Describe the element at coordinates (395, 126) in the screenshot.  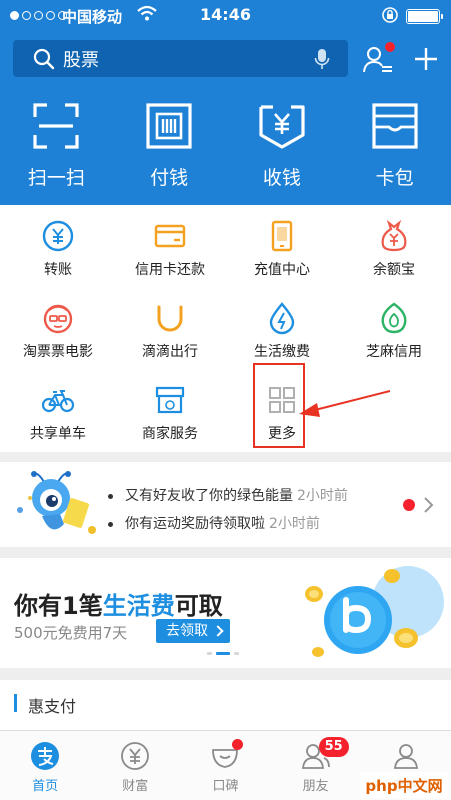
I see `card-wallet-icon` at that location.